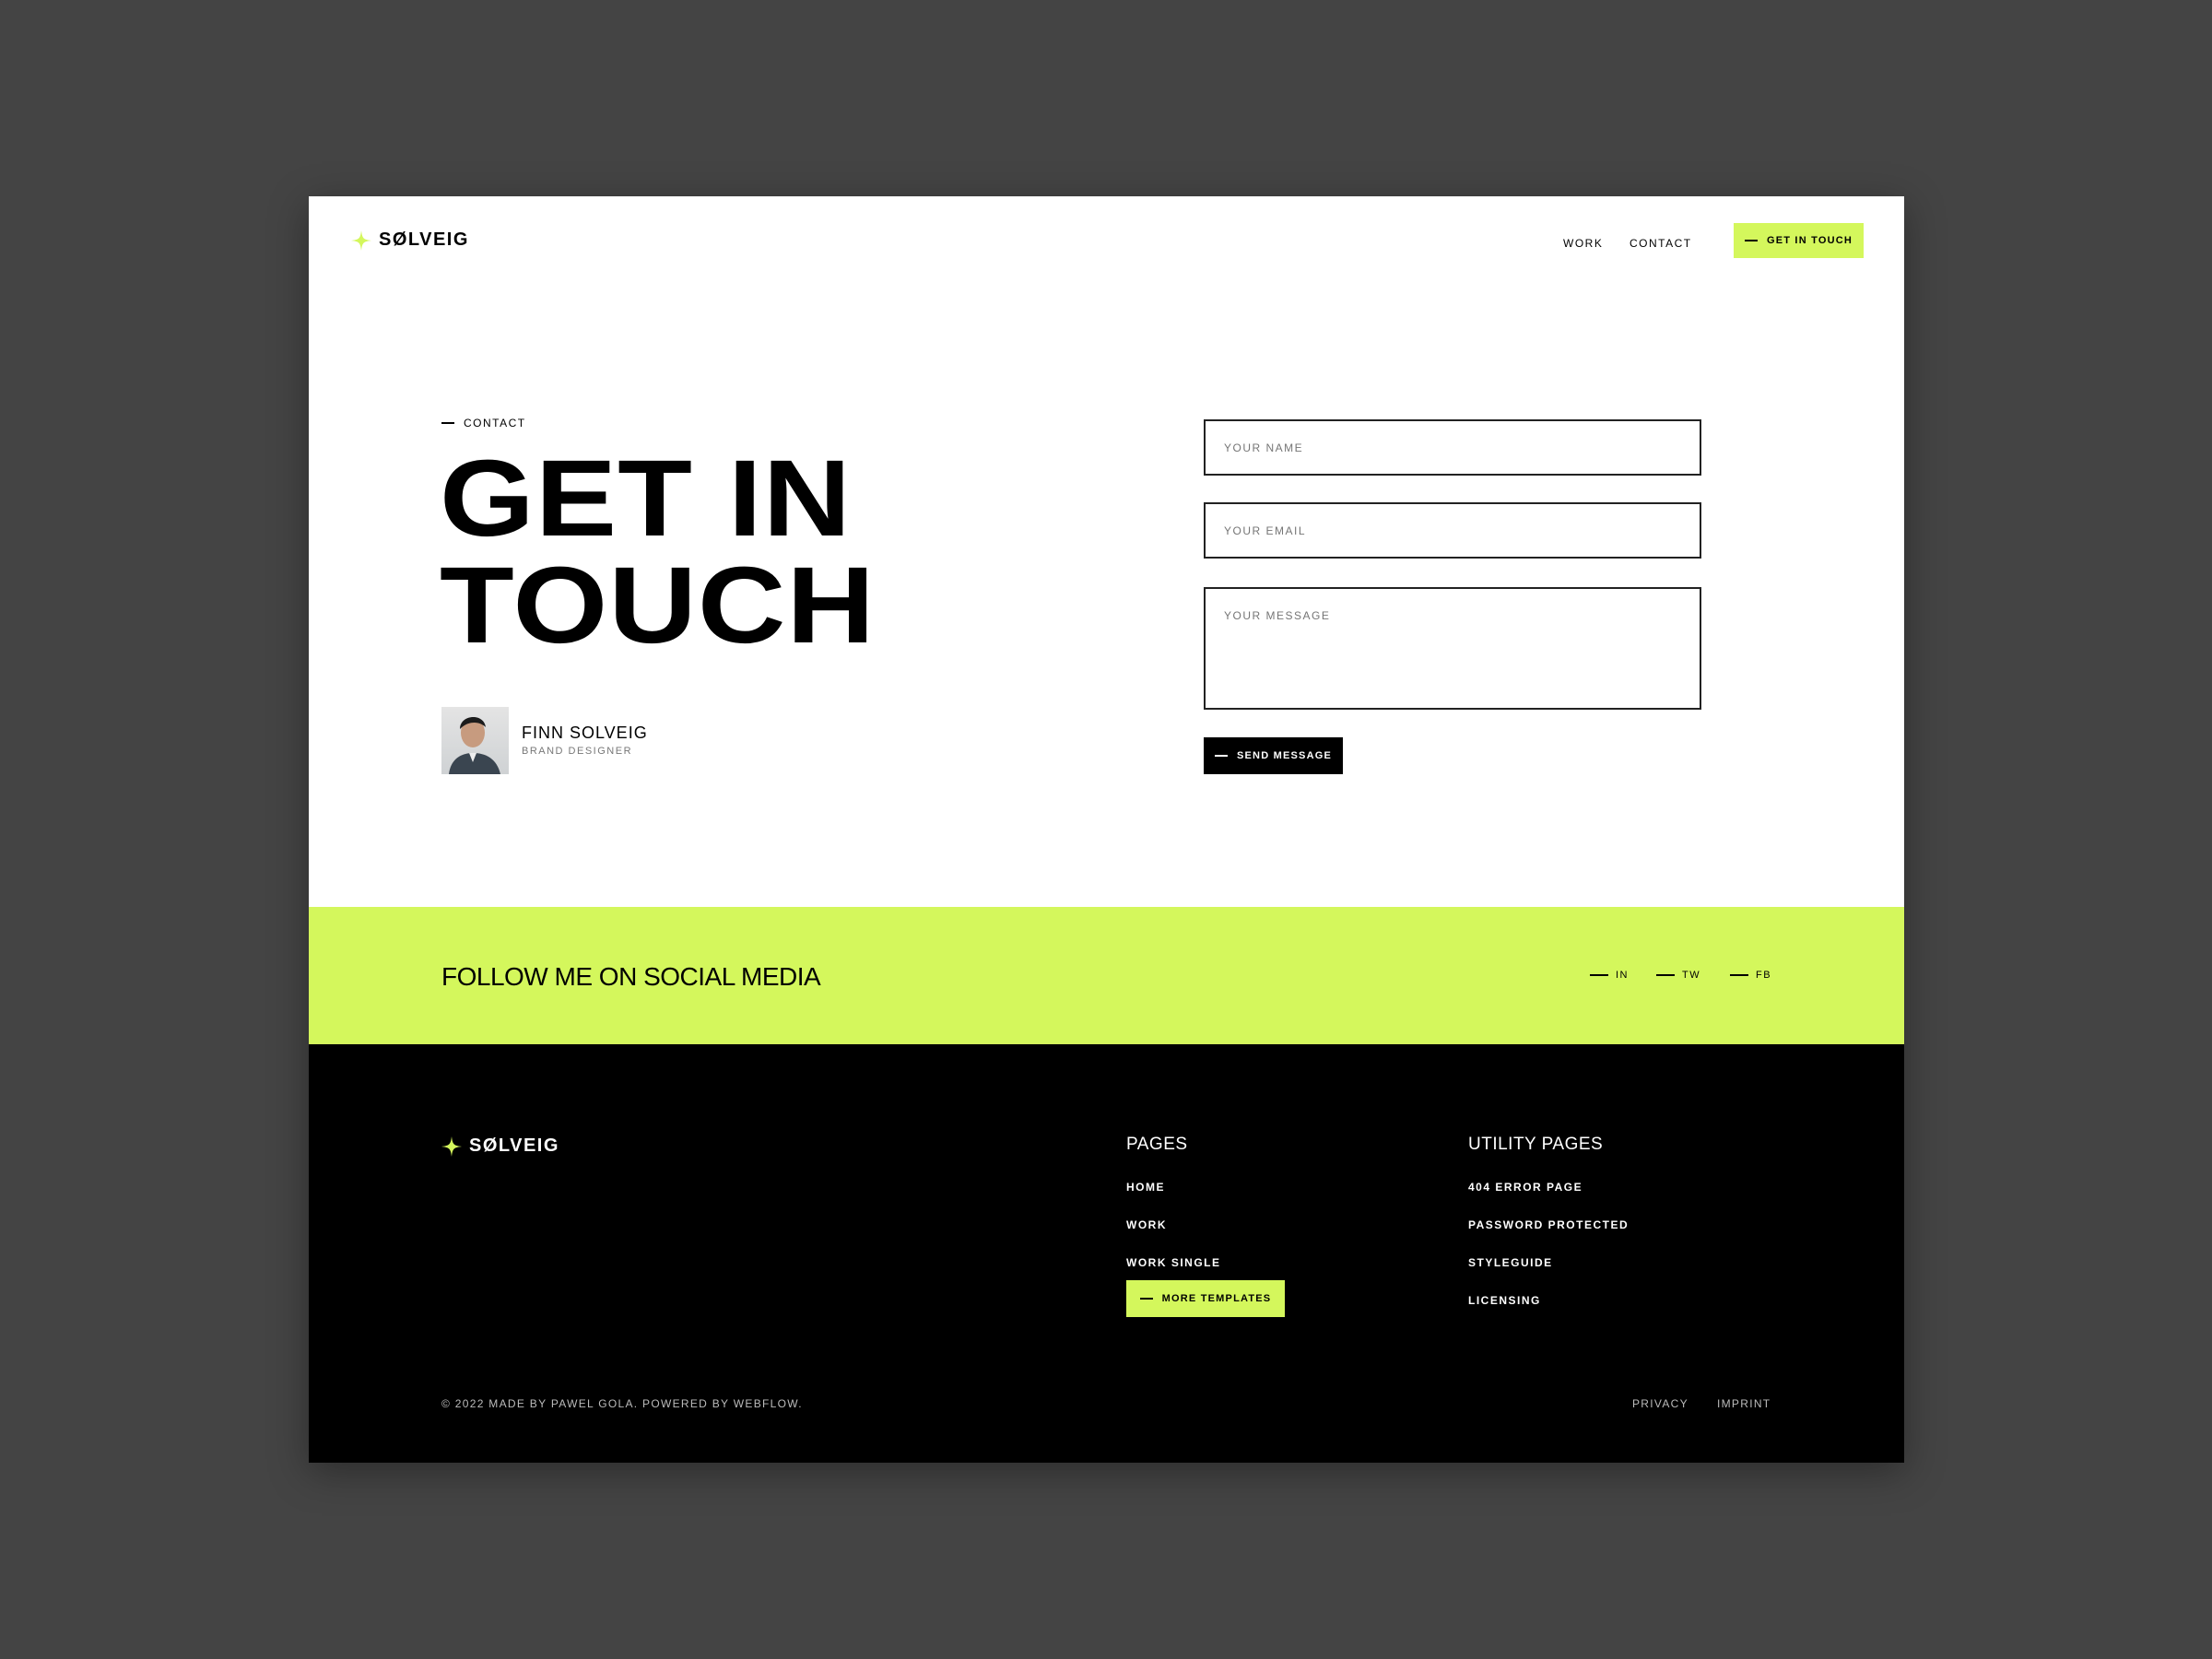  I want to click on social-link-in: IN, so click(1609, 975).